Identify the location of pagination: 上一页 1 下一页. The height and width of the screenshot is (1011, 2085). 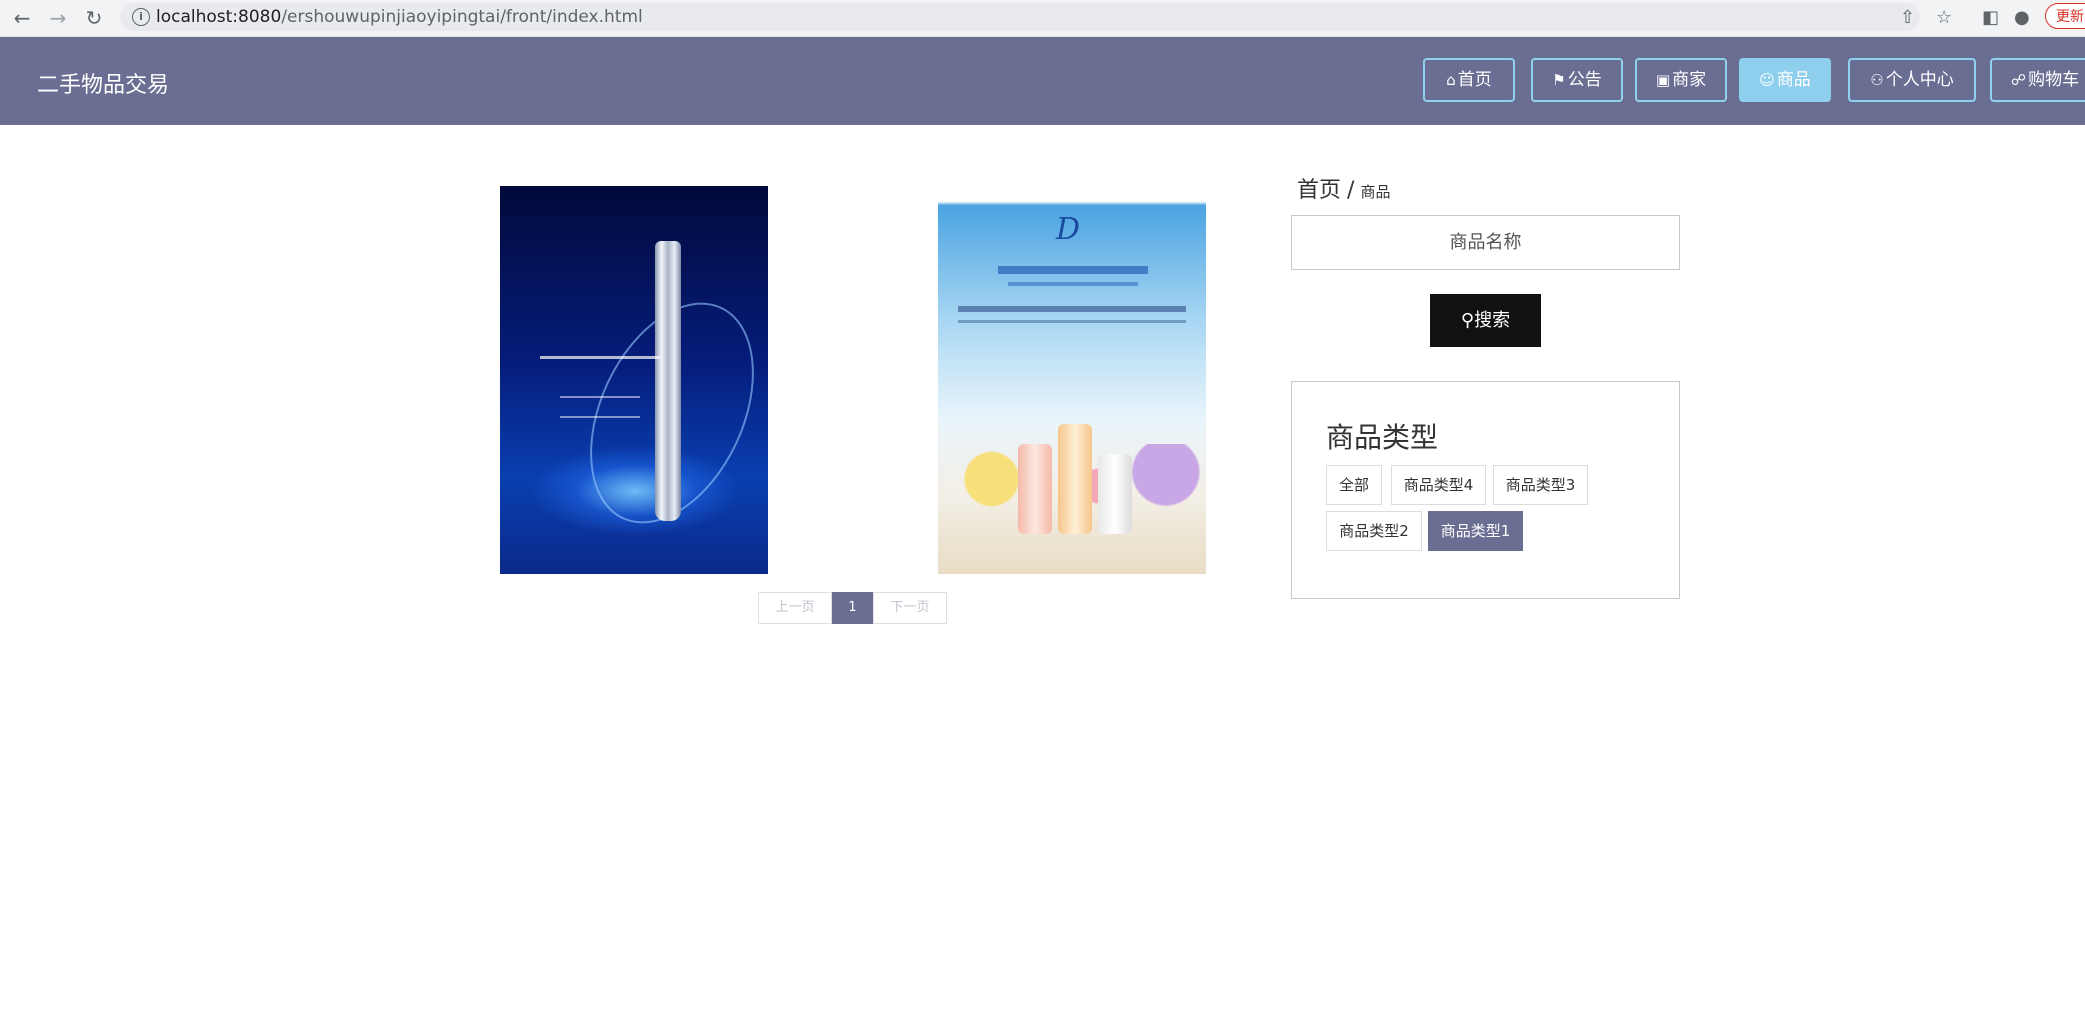
(852, 608).